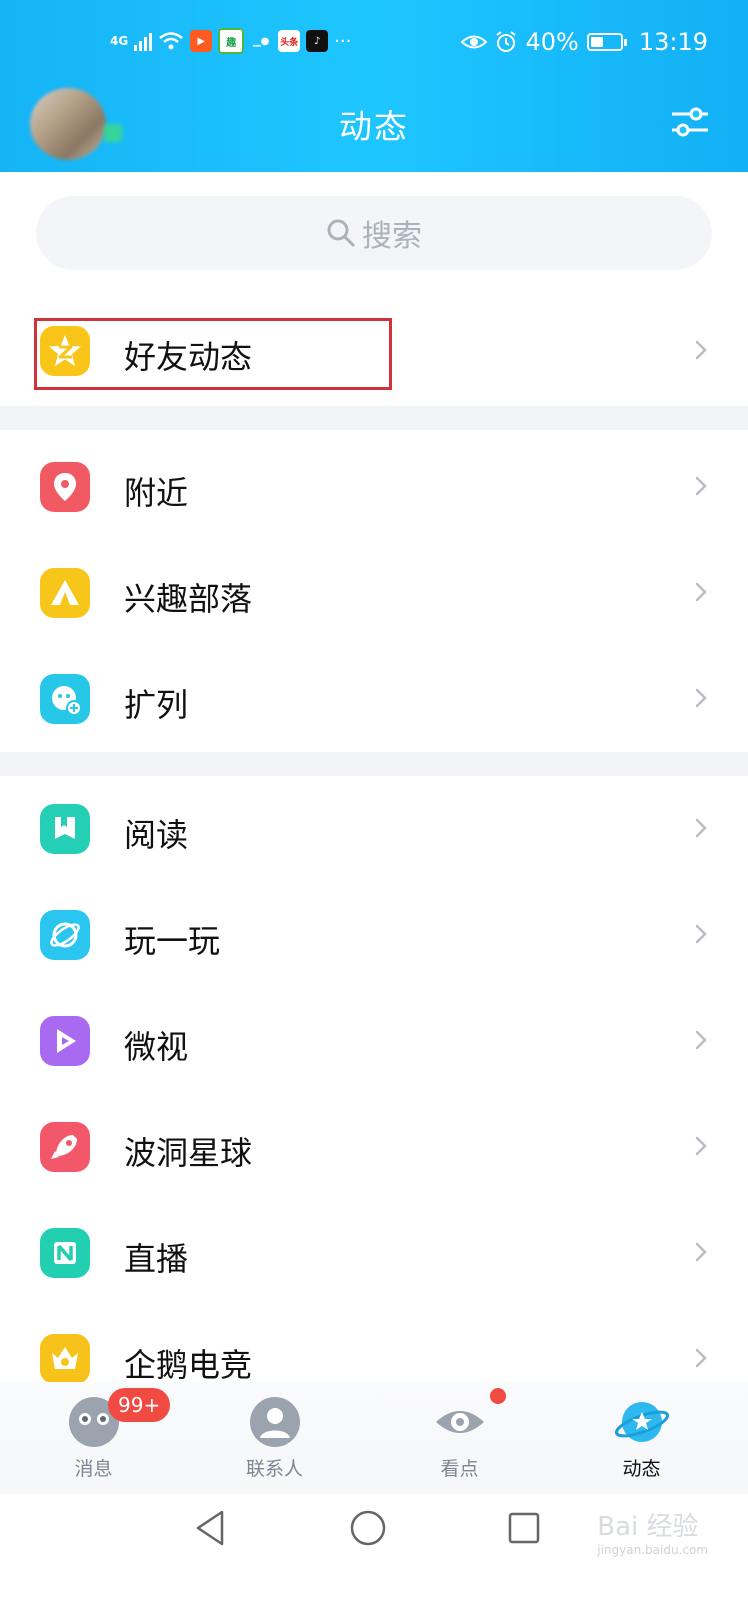  I want to click on tab-kandian: 看点, so click(459, 1438).